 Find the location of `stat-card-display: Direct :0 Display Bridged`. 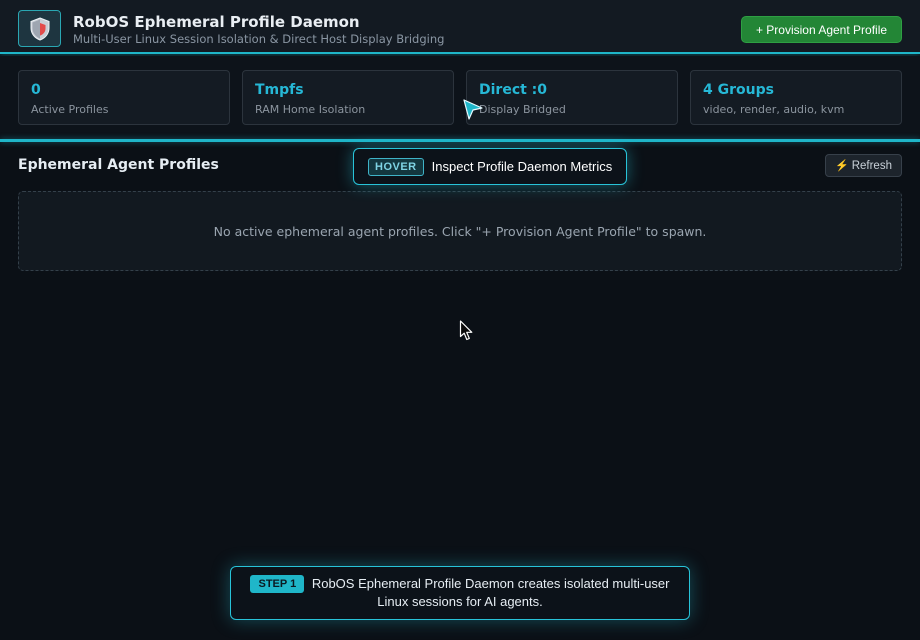

stat-card-display: Direct :0 Display Bridged is located at coordinates (572, 97).